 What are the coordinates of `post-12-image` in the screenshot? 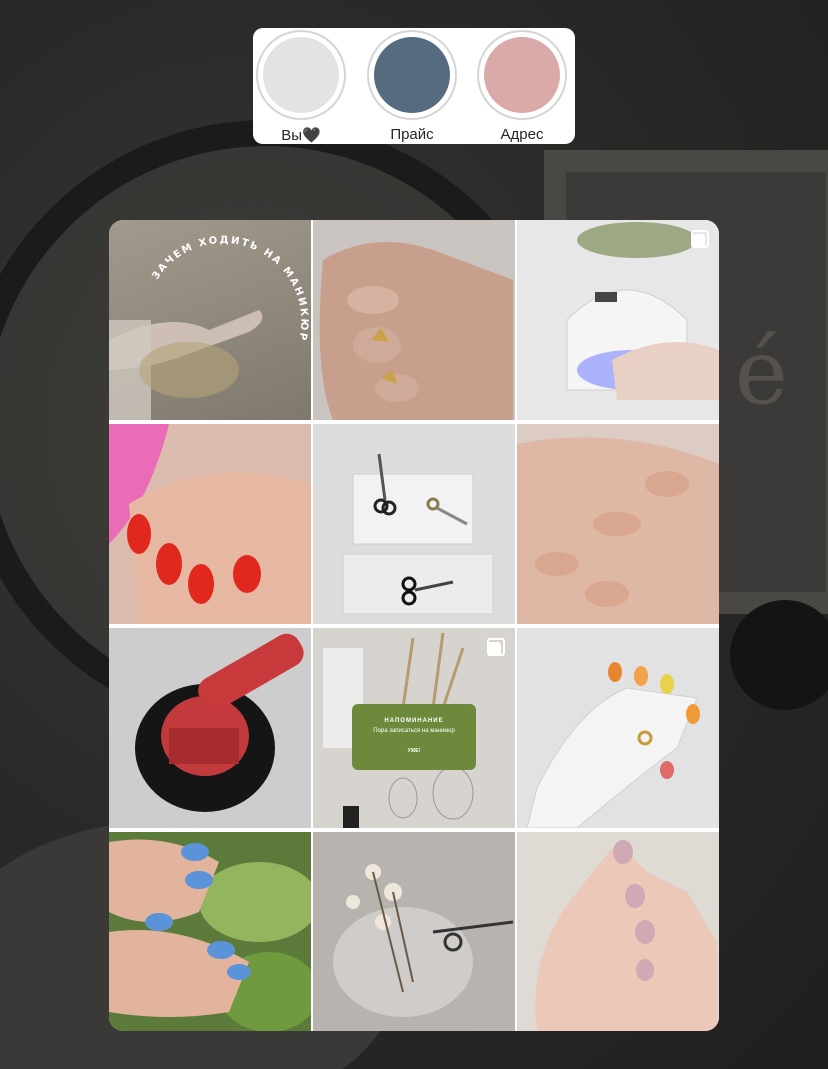 It's located at (618, 931).